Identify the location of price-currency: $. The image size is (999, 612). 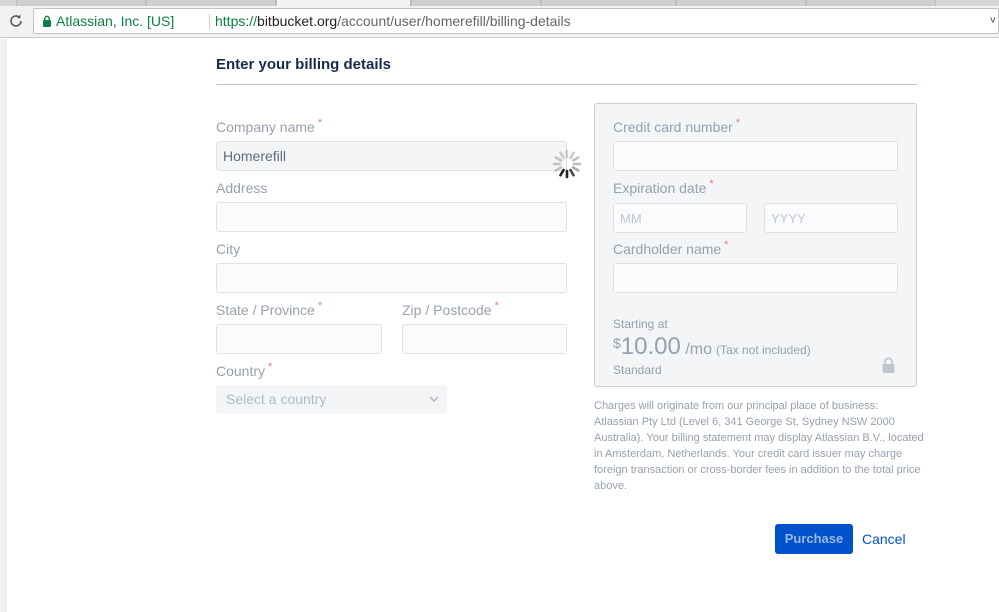
(617, 343).